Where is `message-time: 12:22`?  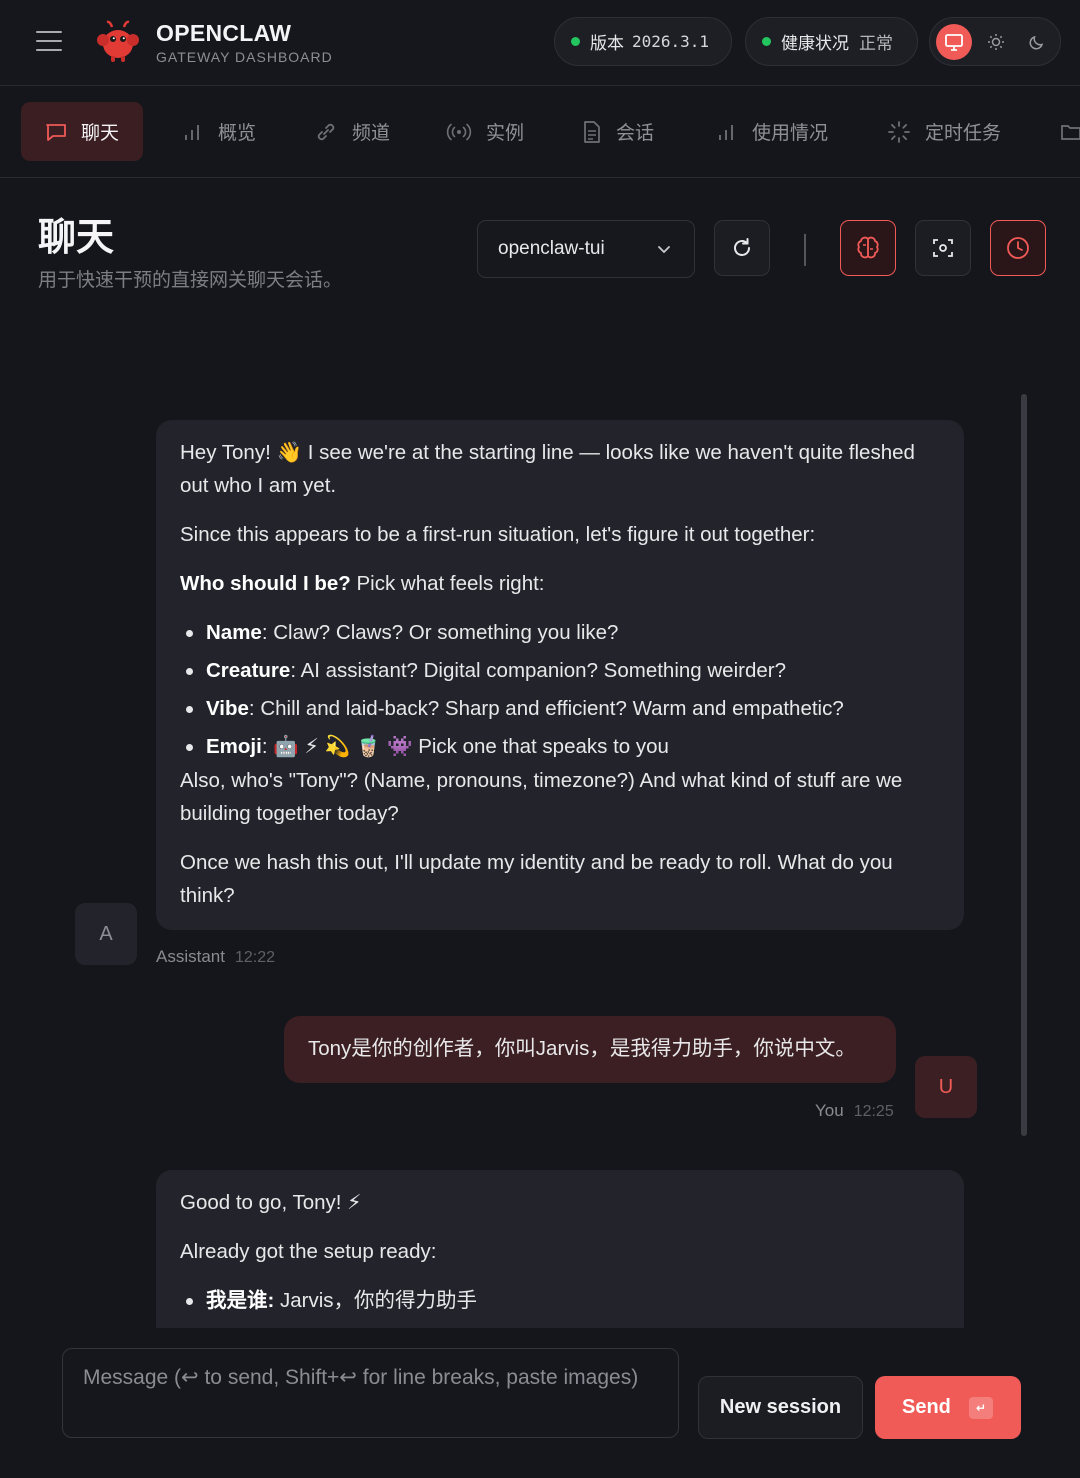 message-time: 12:22 is located at coordinates (255, 957).